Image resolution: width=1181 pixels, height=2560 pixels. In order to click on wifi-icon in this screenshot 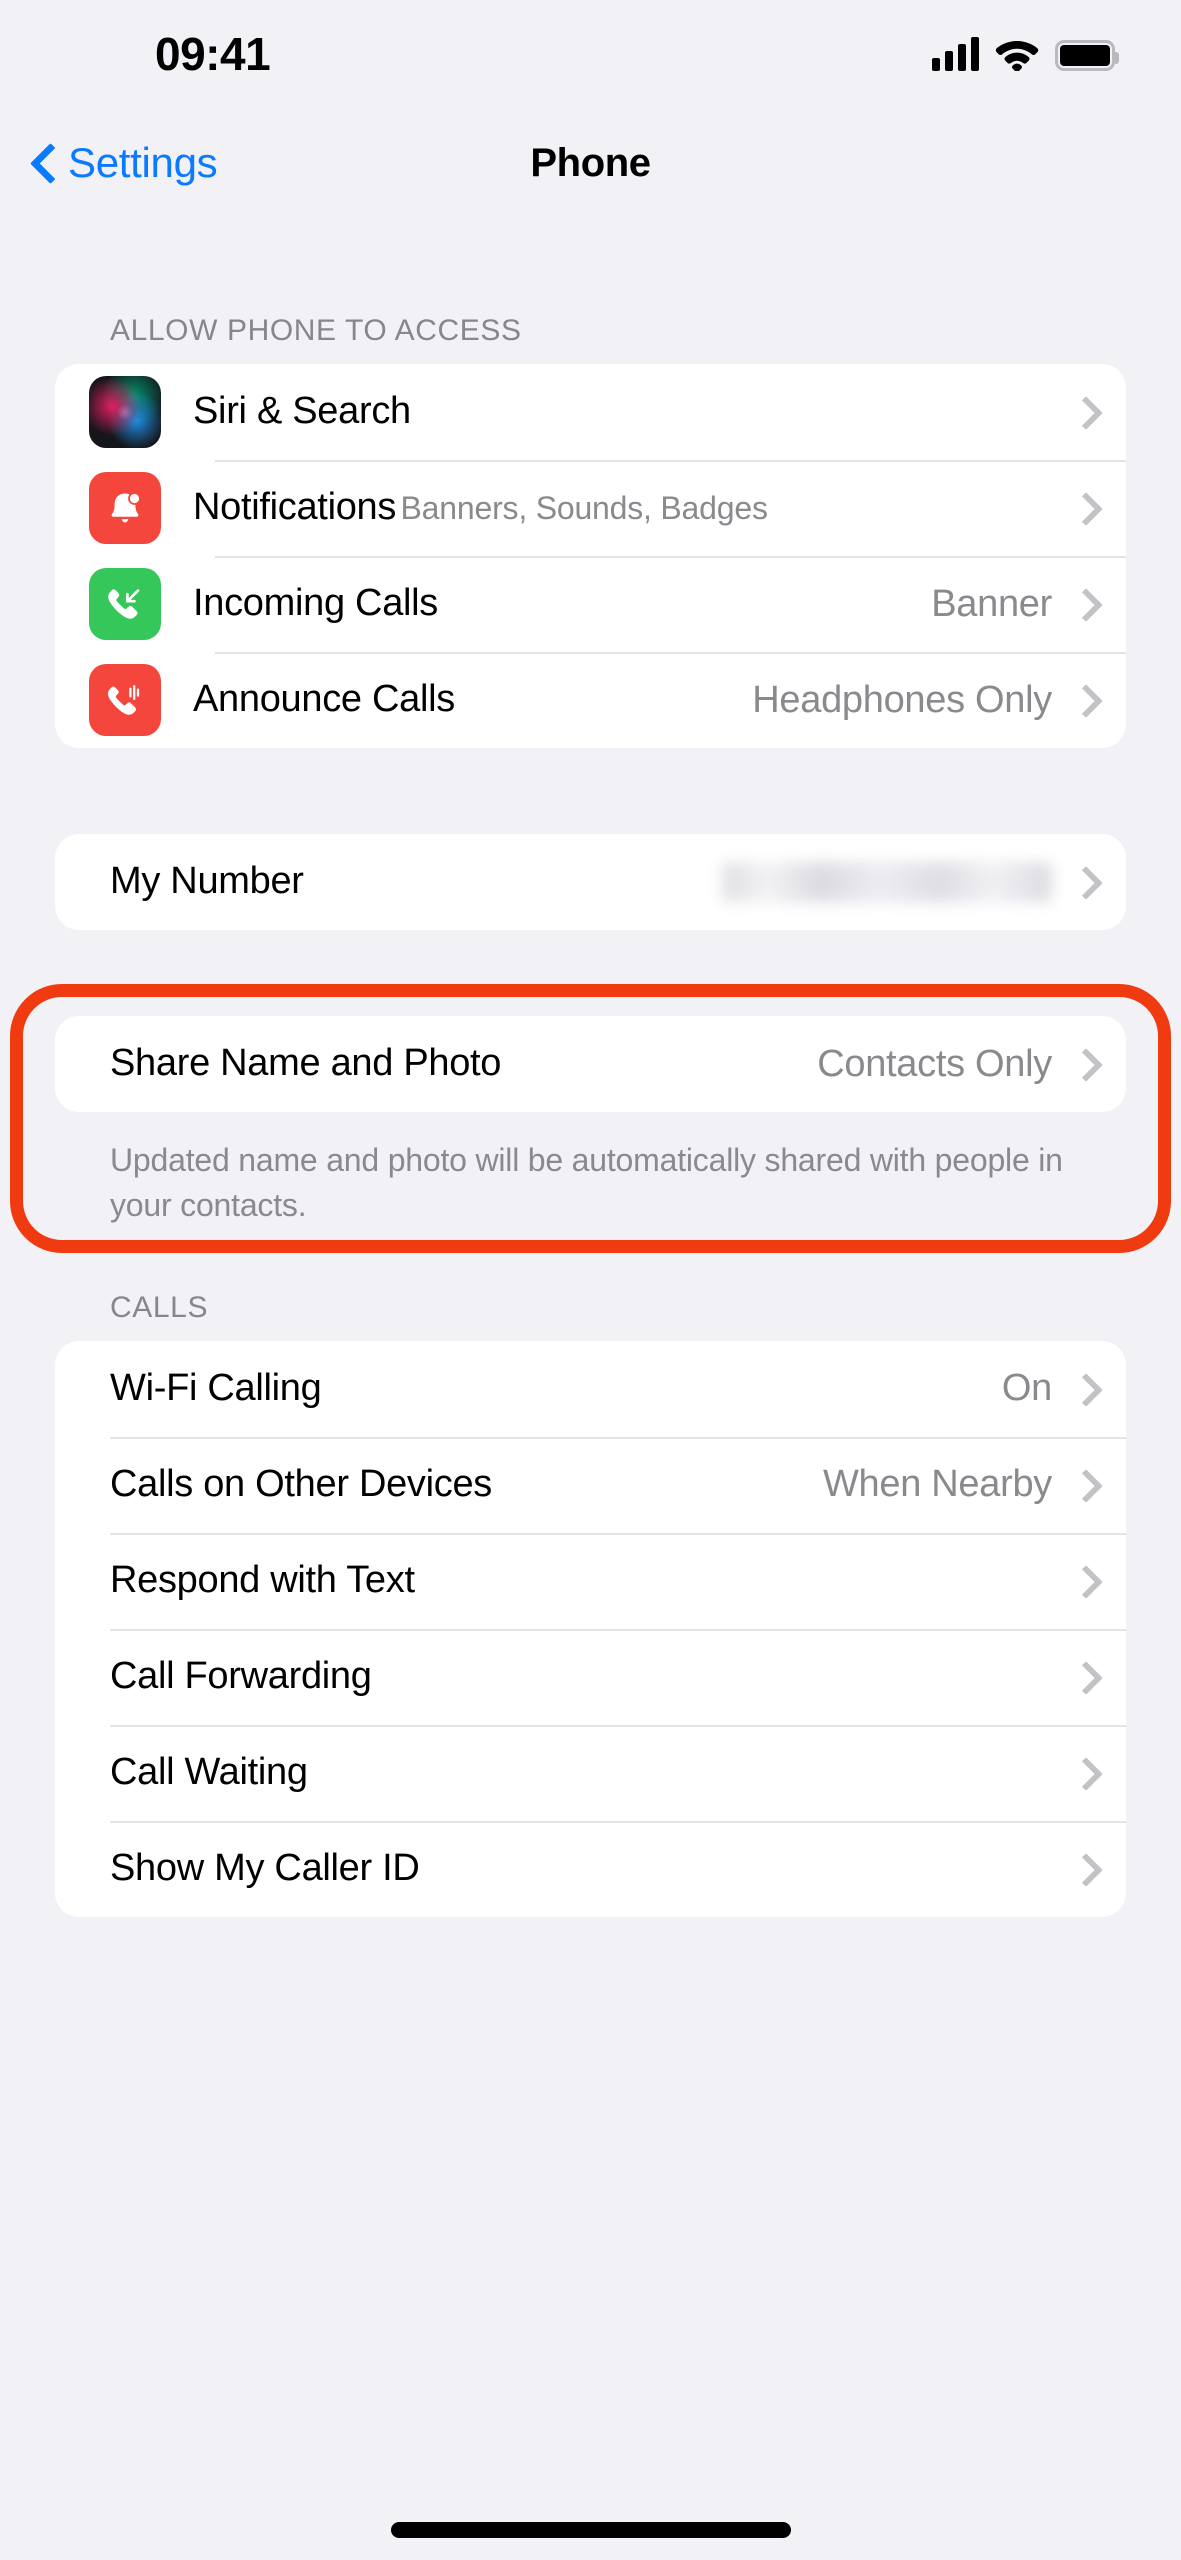, I will do `click(1017, 54)`.